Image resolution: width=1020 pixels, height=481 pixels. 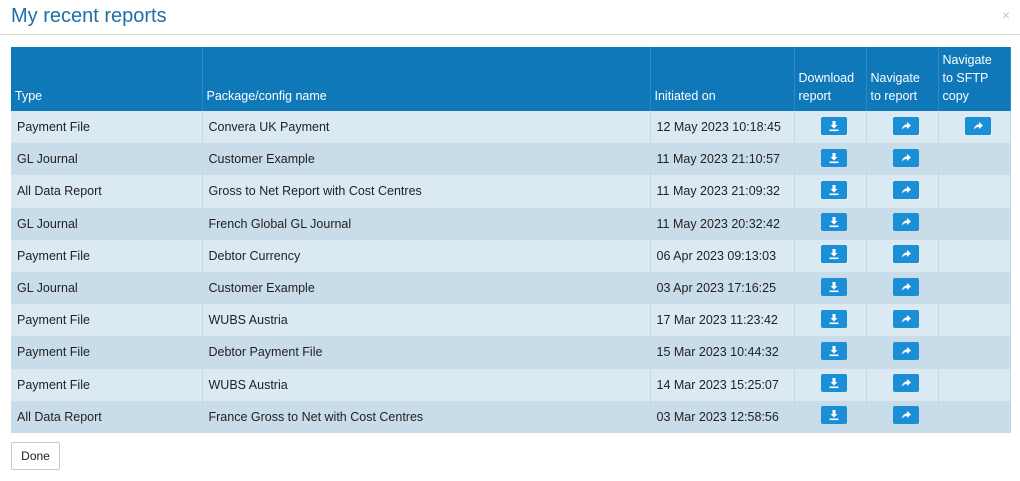 What do you see at coordinates (1006, 15) in the screenshot?
I see `close-icon: ×` at bounding box center [1006, 15].